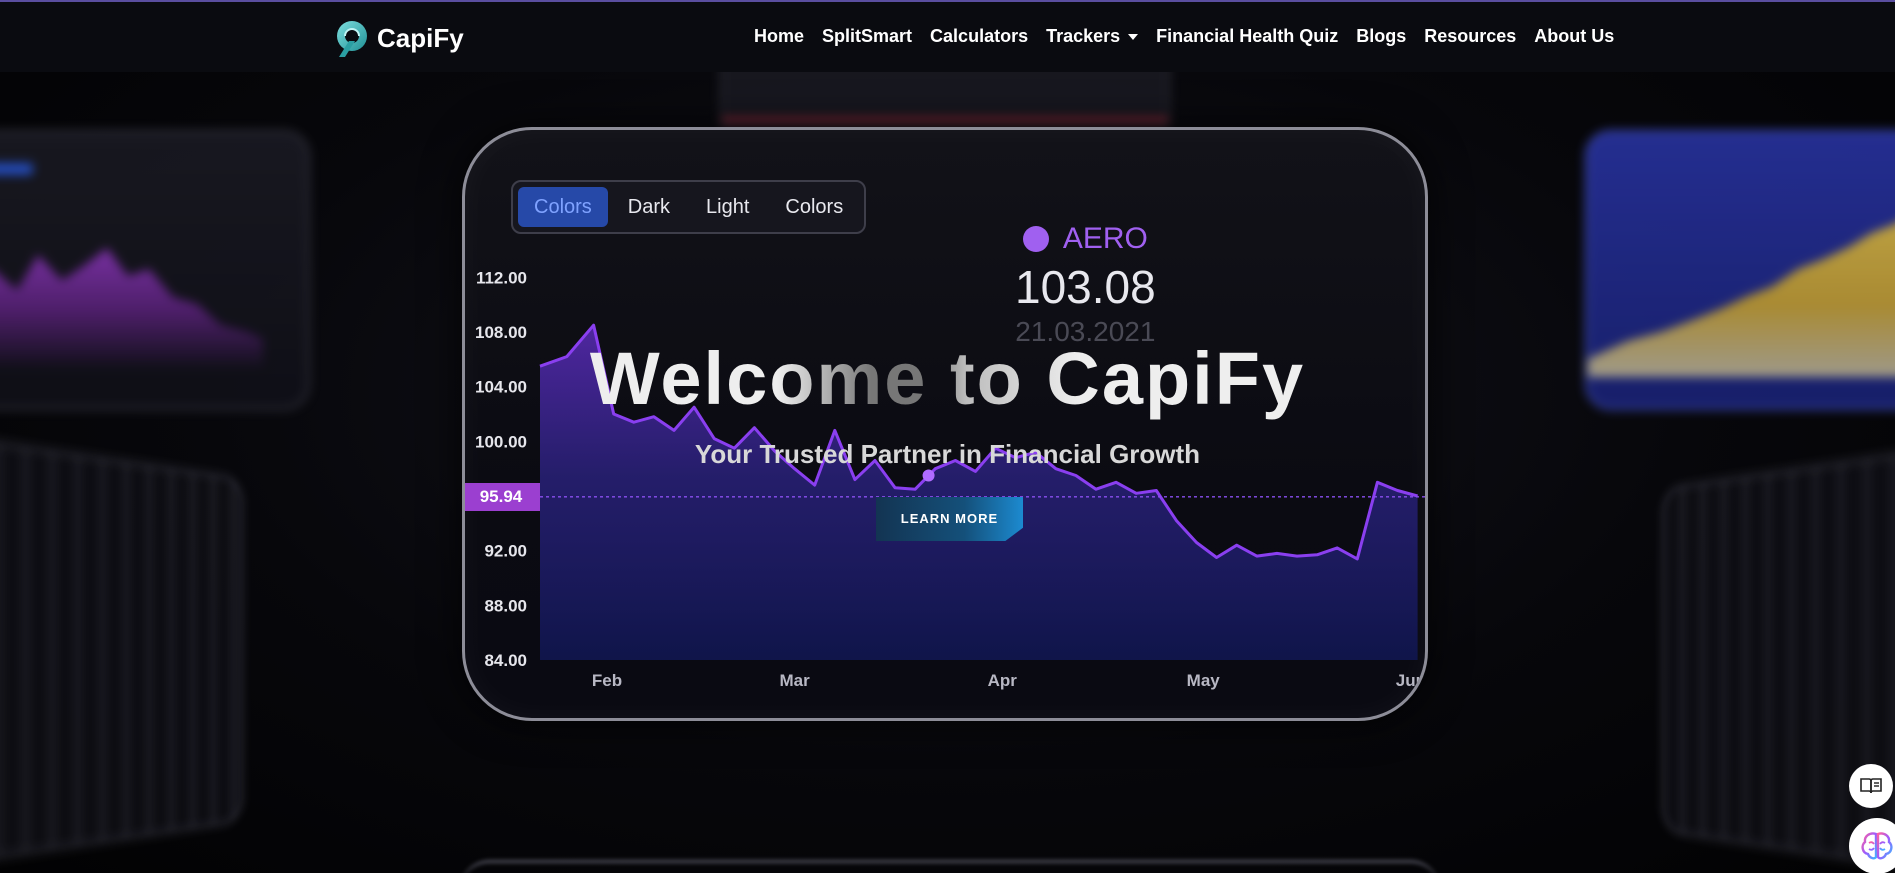 The height and width of the screenshot is (873, 1895). Describe the element at coordinates (947, 454) in the screenshot. I see `hero-subtitle: Your Trusted Partner in Financial Growth` at that location.